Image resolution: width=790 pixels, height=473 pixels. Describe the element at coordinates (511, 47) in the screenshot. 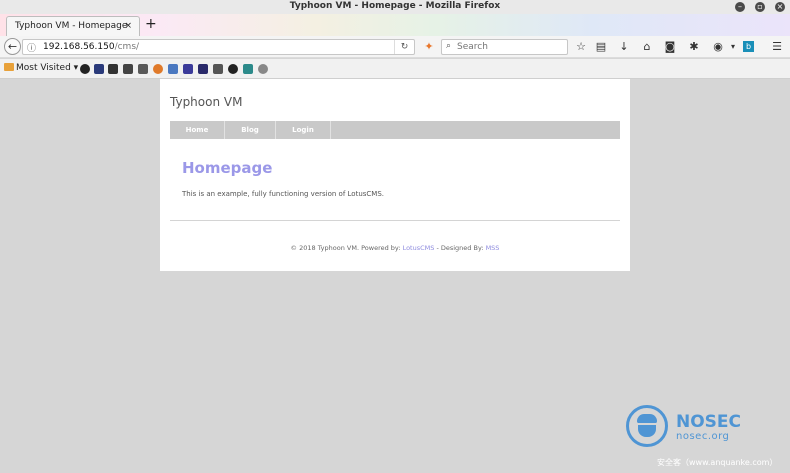

I see `search-input` at that location.